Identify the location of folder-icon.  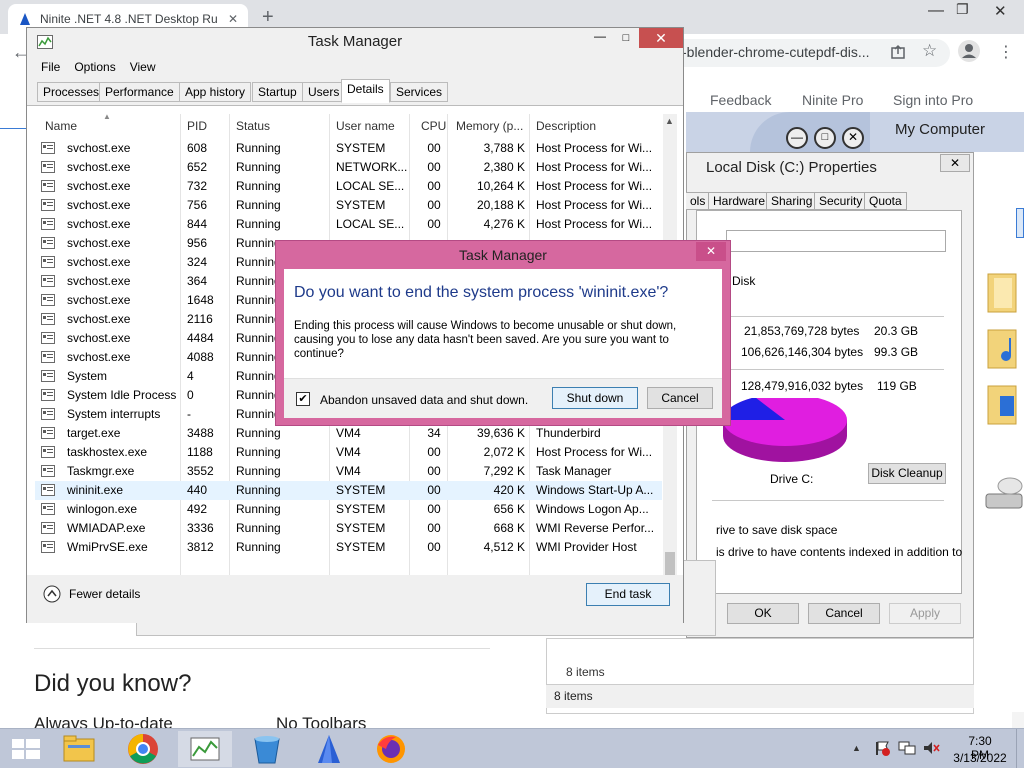
(1002, 292).